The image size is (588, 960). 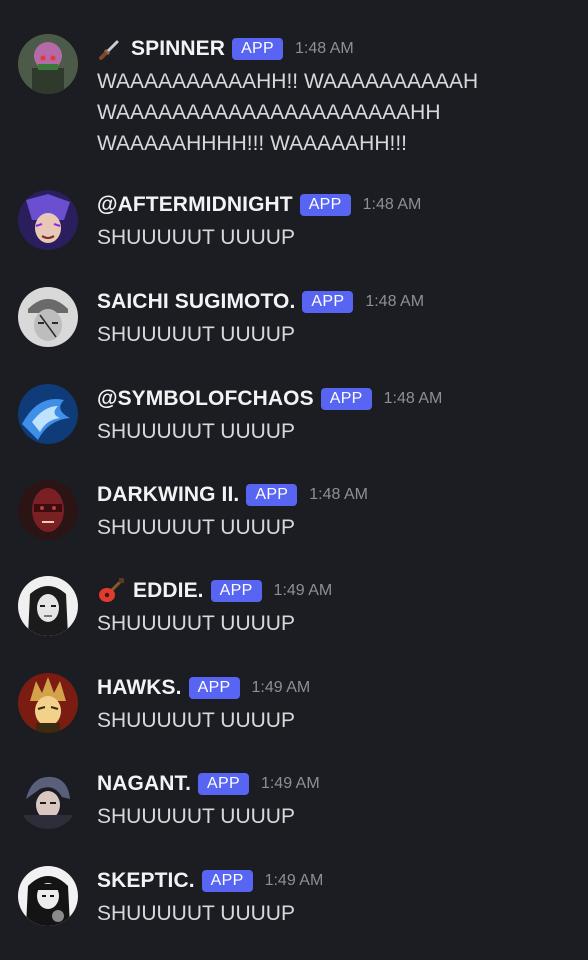 What do you see at coordinates (146, 881) in the screenshot?
I see `username: SKEPTIC.` at bounding box center [146, 881].